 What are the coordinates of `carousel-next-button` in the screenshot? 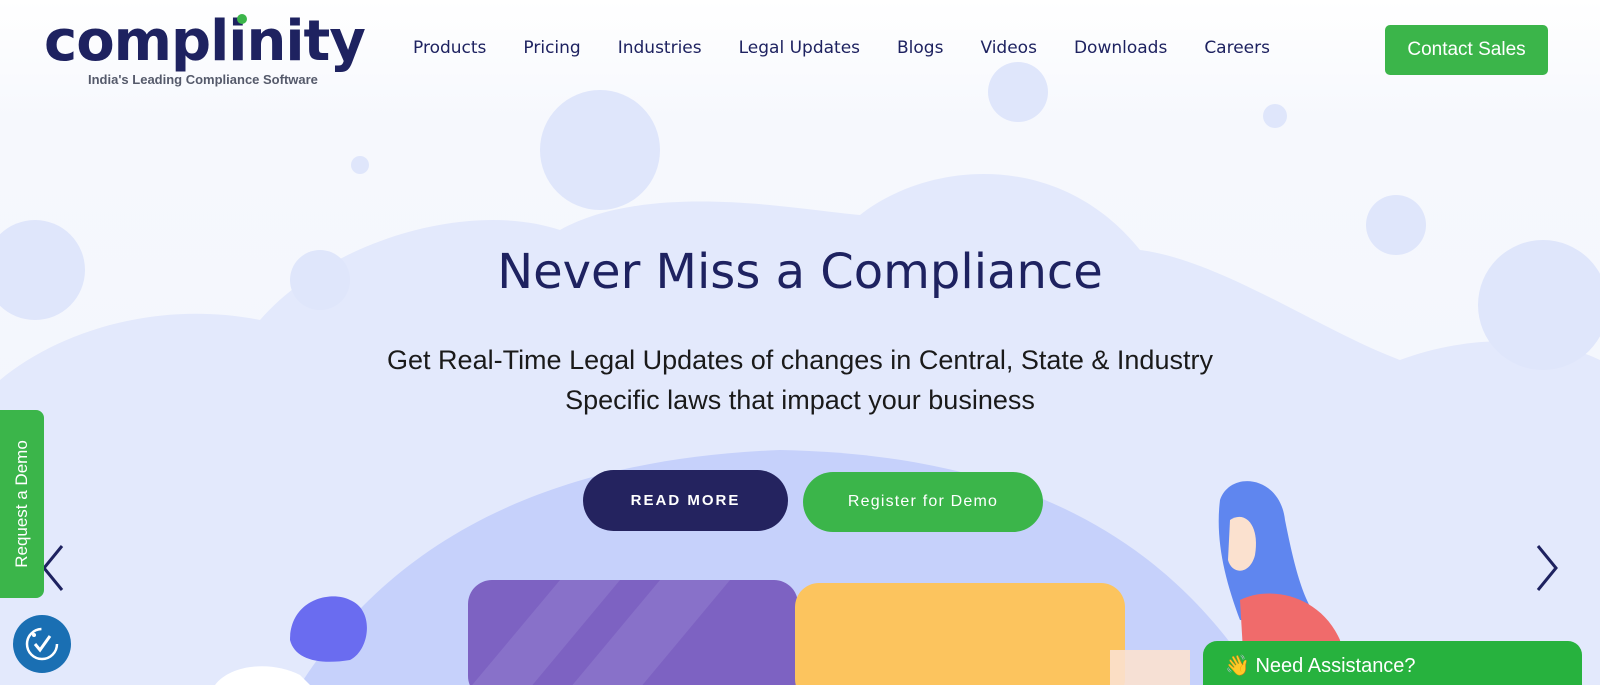 It's located at (1546, 568).